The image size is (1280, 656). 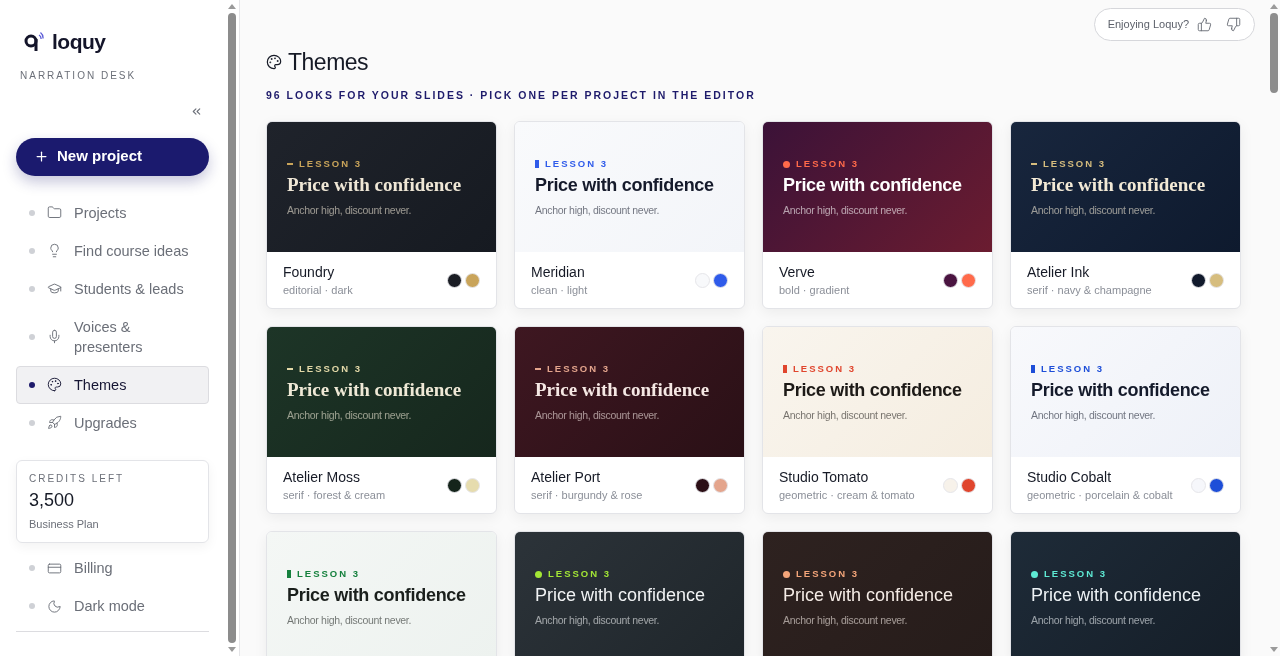 What do you see at coordinates (587, 495) in the screenshot?
I see `theme-tags: serif · burgundy & rose` at bounding box center [587, 495].